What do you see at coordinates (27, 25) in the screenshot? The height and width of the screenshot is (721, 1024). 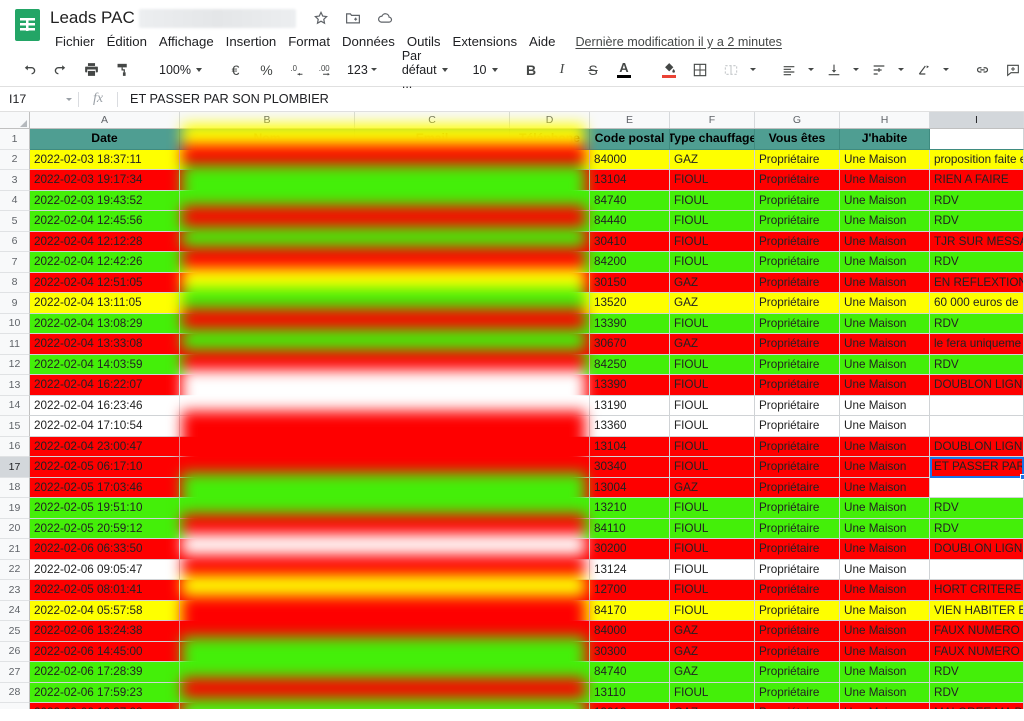 I see `google-sheets-icon` at bounding box center [27, 25].